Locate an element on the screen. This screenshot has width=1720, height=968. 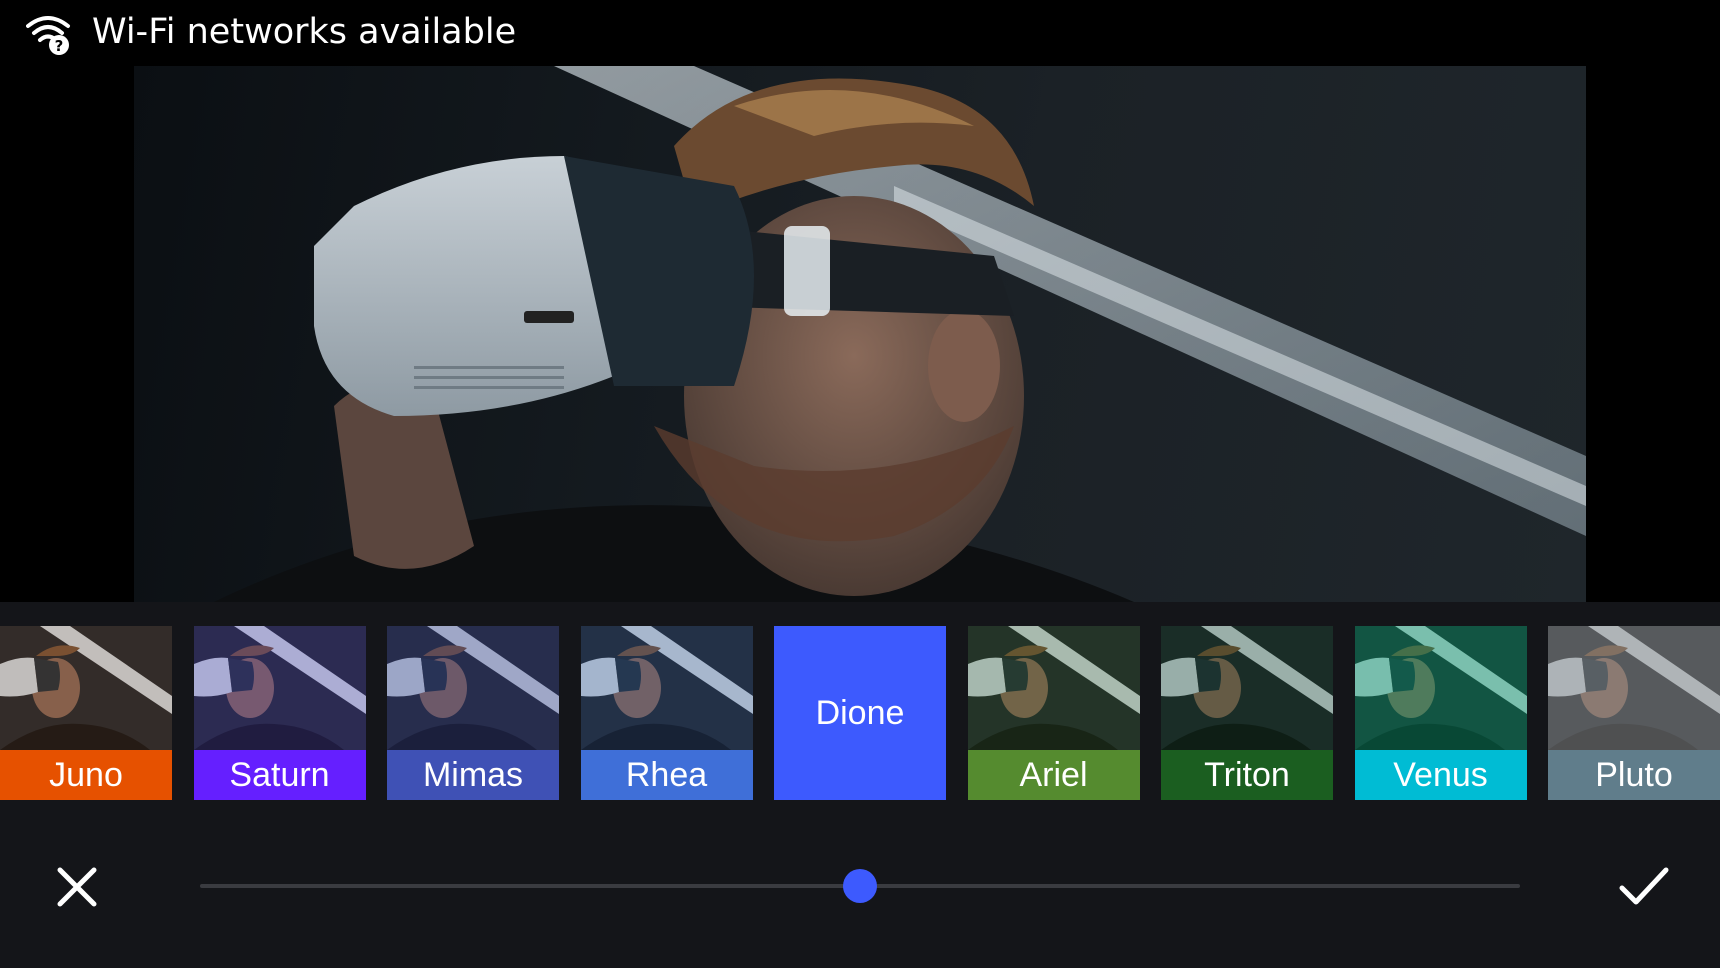
filter-pluto: Pluto is located at coordinates (1634, 713).